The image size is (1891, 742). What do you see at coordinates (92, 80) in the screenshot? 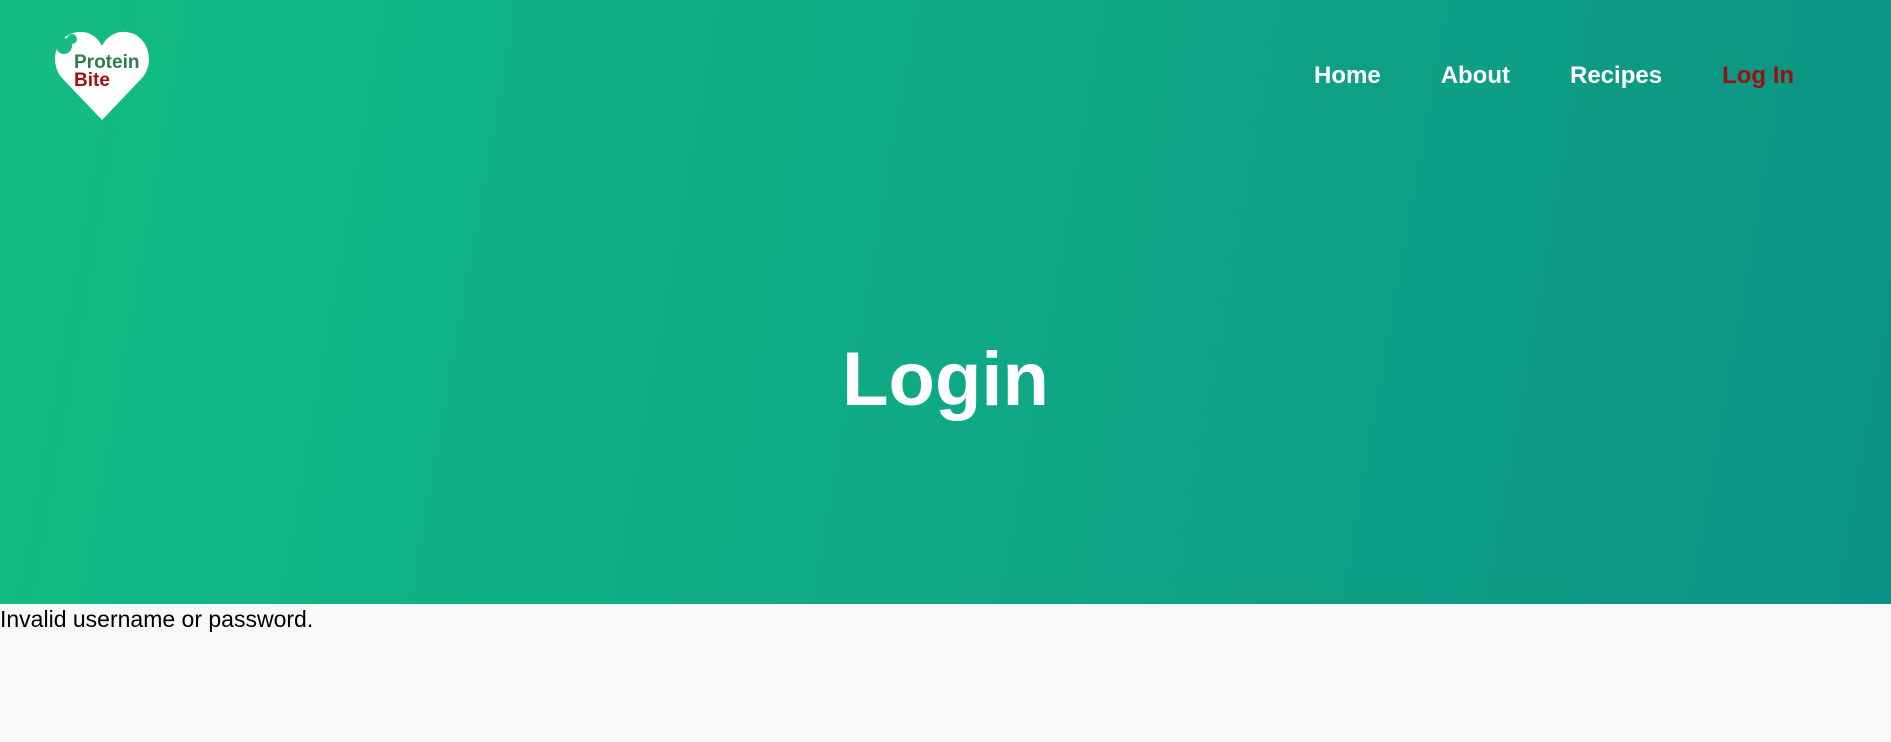
I see `logo-text-bite: Bite` at bounding box center [92, 80].